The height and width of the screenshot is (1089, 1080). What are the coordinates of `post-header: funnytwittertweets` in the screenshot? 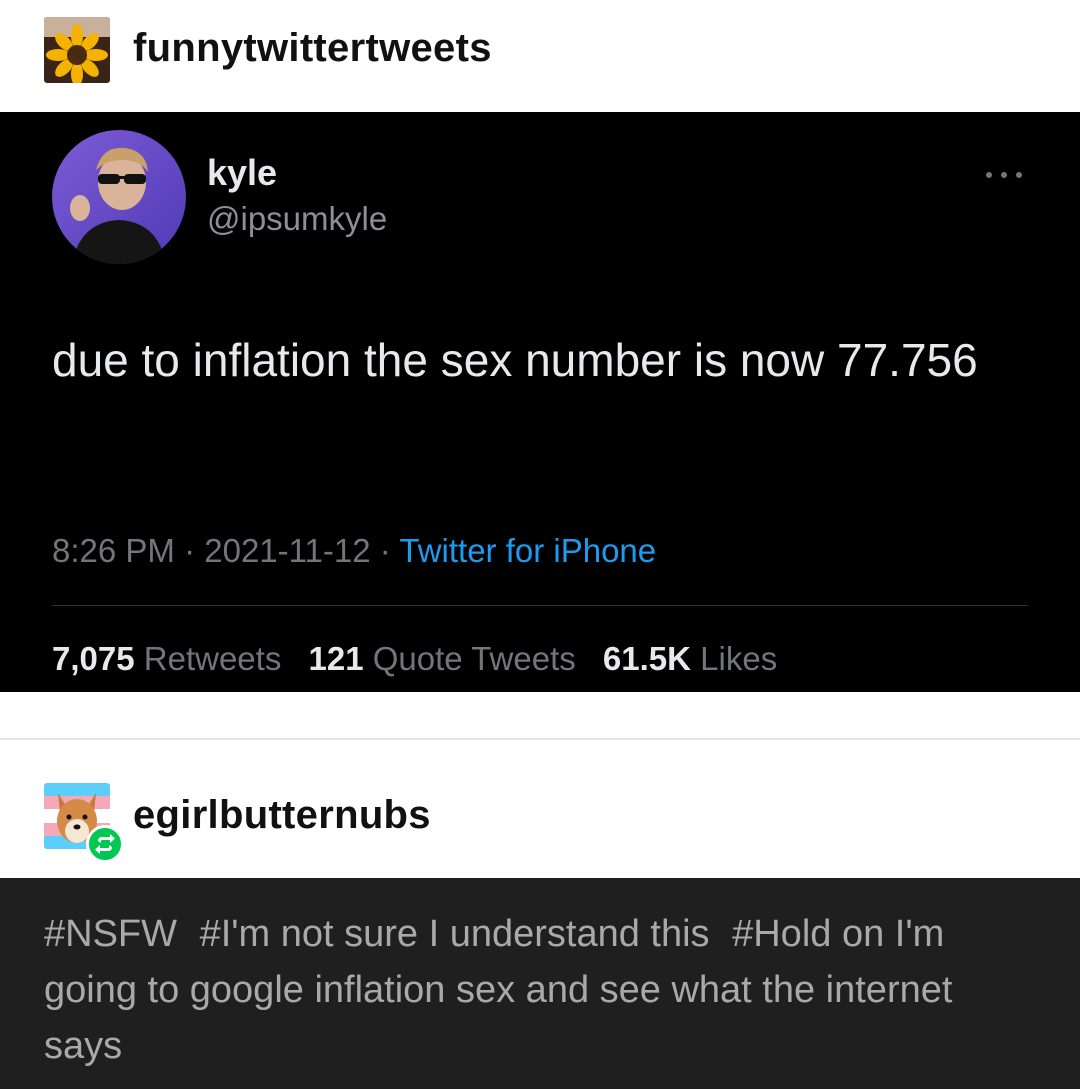 It's located at (540, 56).